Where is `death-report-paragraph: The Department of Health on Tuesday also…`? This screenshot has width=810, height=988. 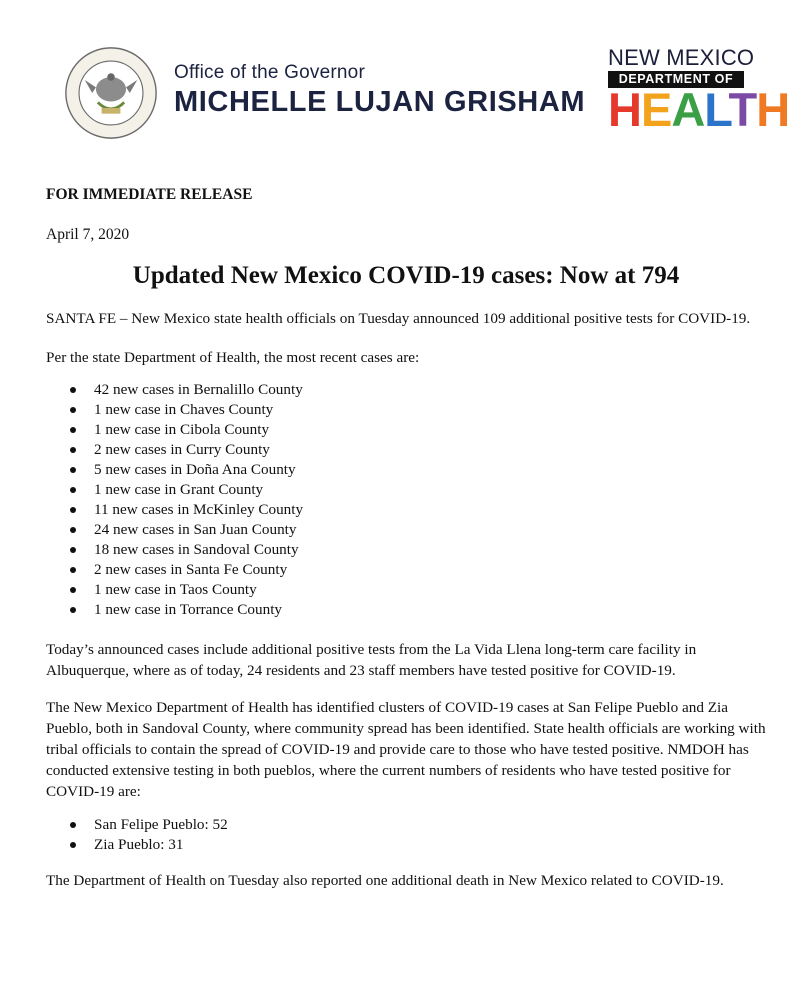 death-report-paragraph: The Department of Health on Tuesday also… is located at coordinates (385, 880).